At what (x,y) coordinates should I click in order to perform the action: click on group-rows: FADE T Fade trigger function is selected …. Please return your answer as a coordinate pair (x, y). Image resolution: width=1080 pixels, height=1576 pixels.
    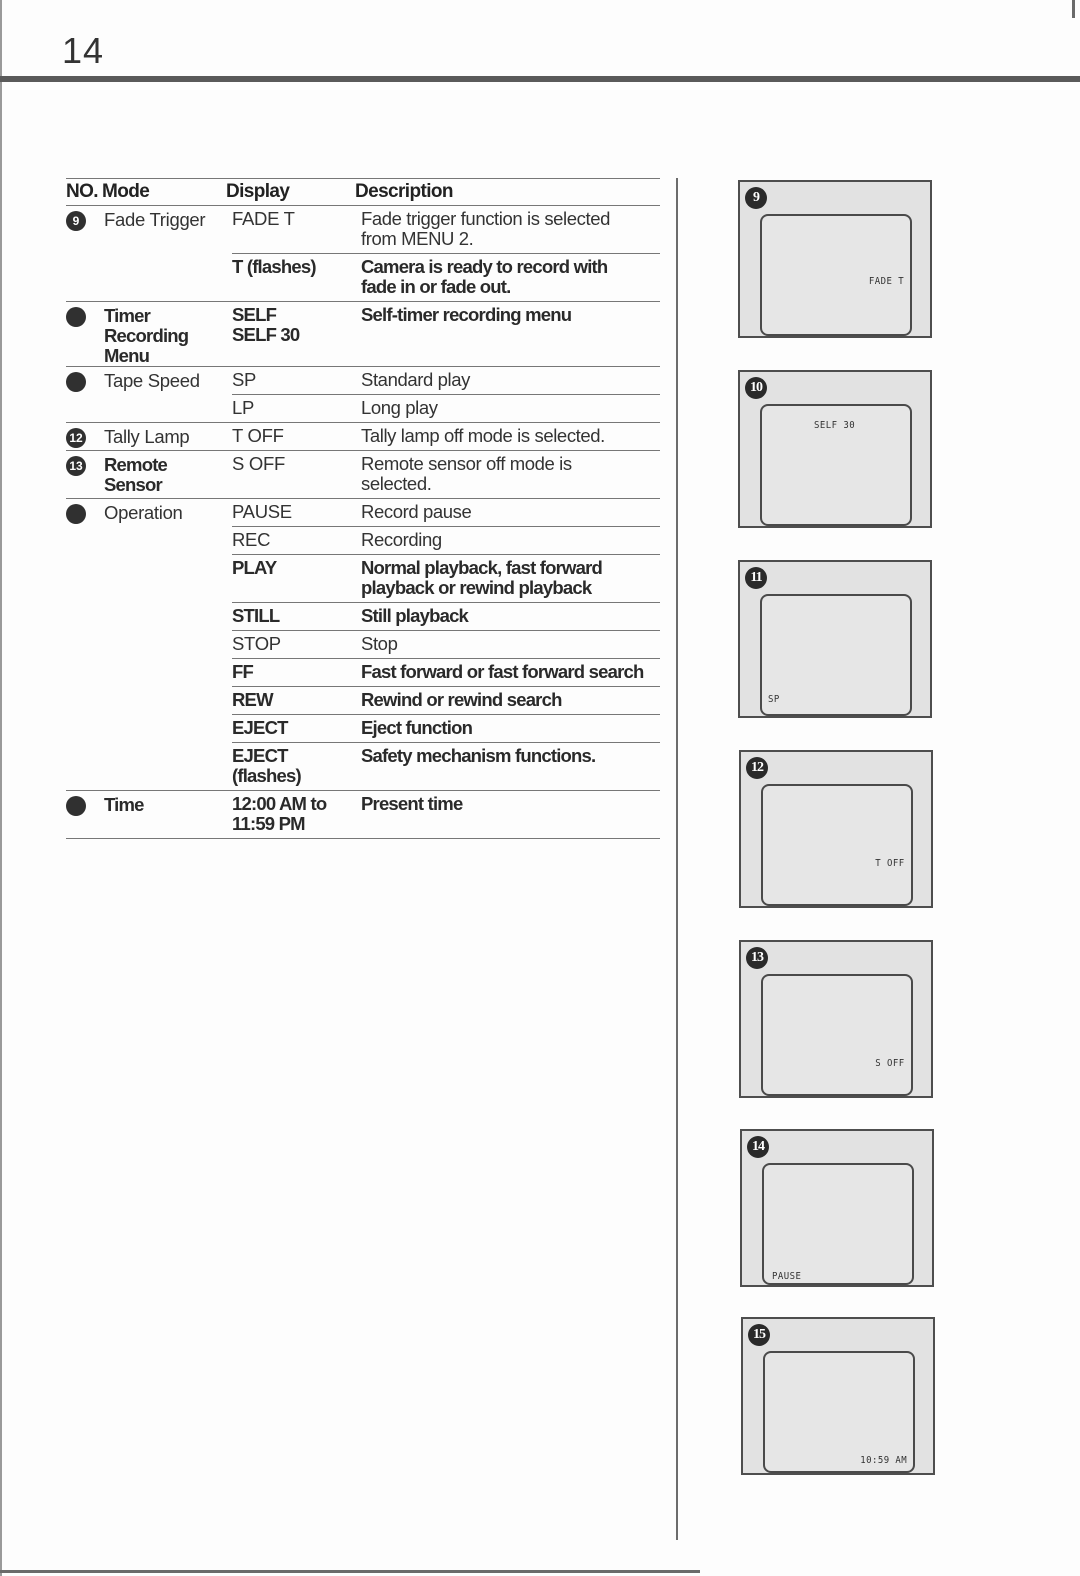
    Looking at the image, I should click on (446, 253).